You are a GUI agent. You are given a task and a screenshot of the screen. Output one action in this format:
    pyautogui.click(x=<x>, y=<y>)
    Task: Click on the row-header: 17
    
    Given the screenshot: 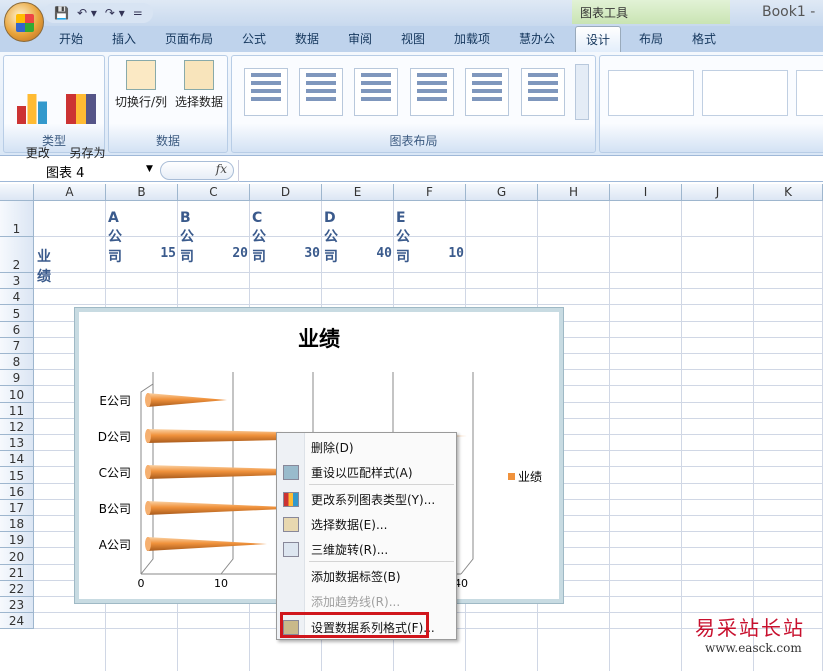 What is the action you would take?
    pyautogui.click(x=17, y=507)
    